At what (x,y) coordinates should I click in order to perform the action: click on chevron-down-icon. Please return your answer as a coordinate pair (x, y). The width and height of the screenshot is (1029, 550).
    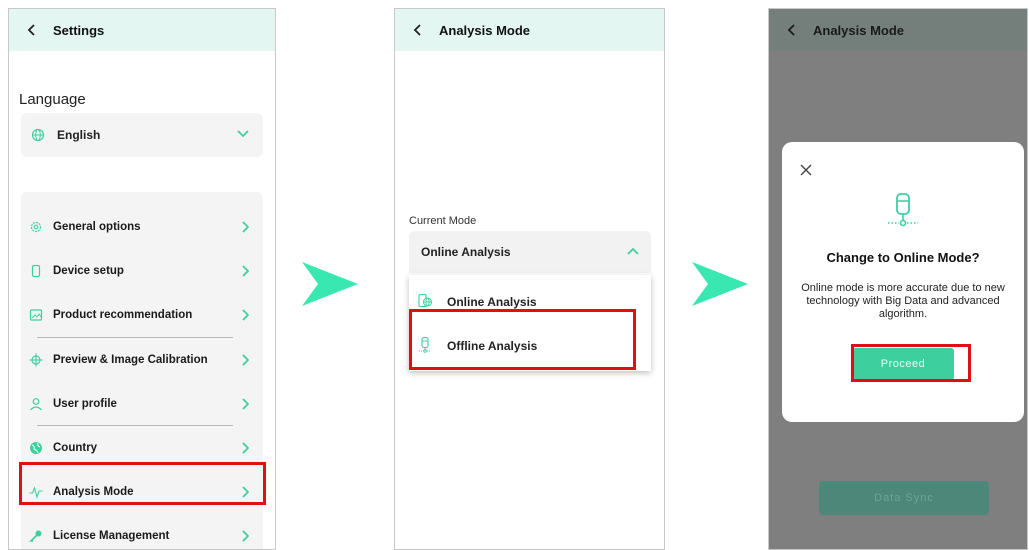
    Looking at the image, I should click on (243, 134).